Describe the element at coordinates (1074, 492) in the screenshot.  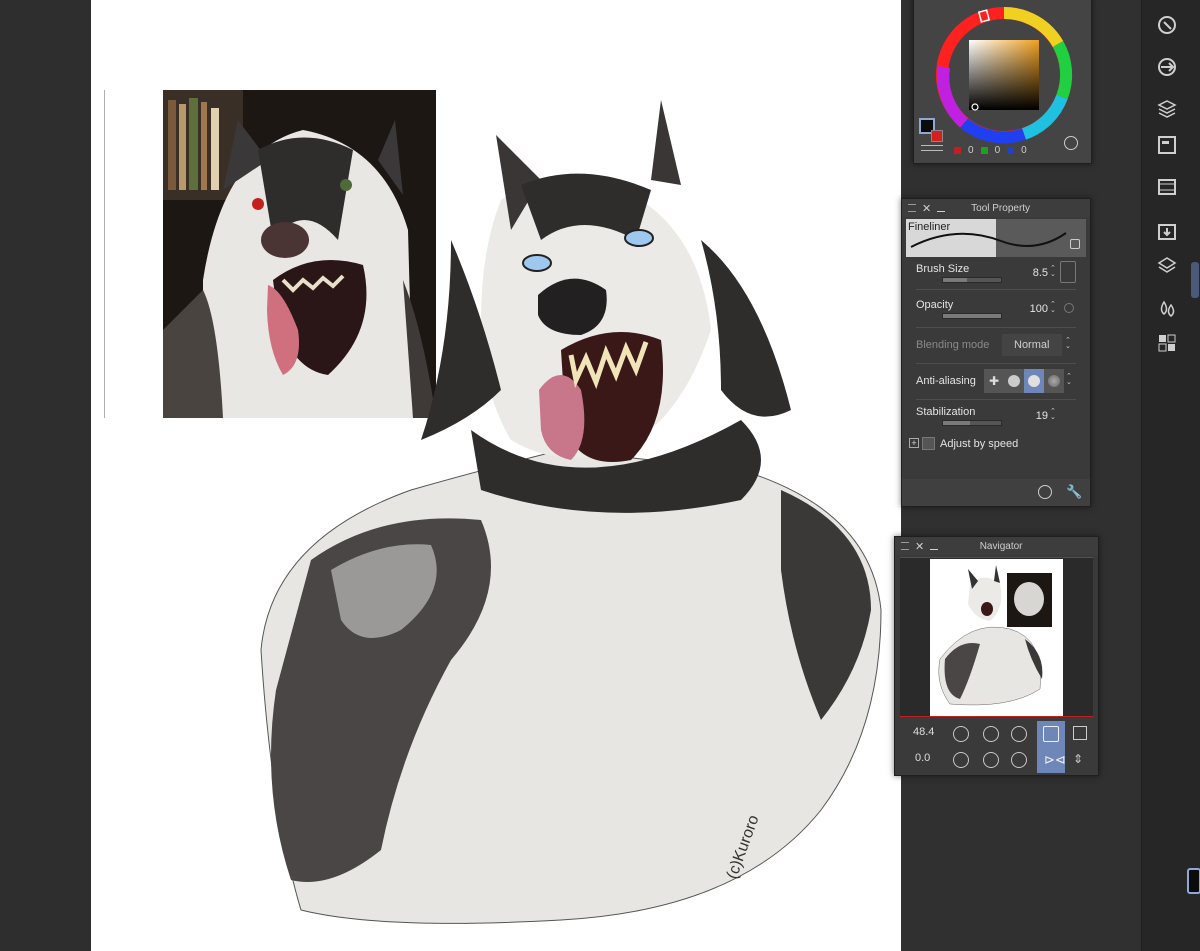
I see `wrench-icon: 🔧` at that location.